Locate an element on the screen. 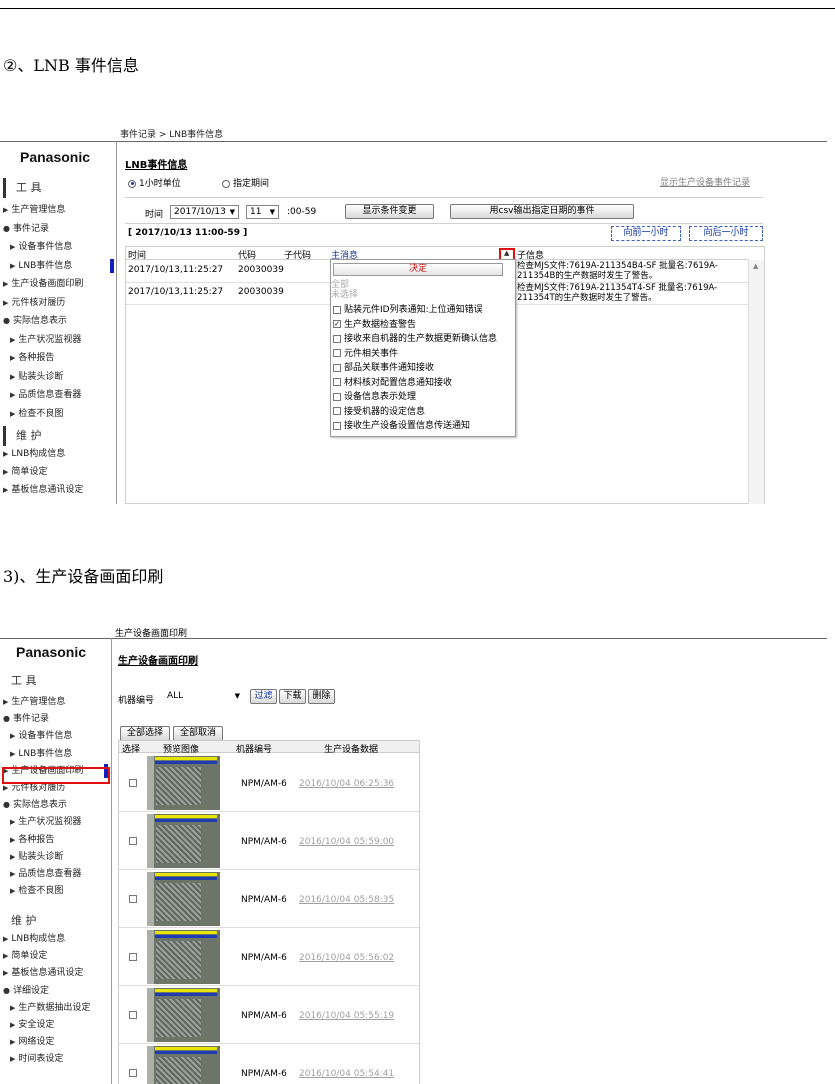  sidebar-item-label: 生产状况监视器 is located at coordinates (50, 339).